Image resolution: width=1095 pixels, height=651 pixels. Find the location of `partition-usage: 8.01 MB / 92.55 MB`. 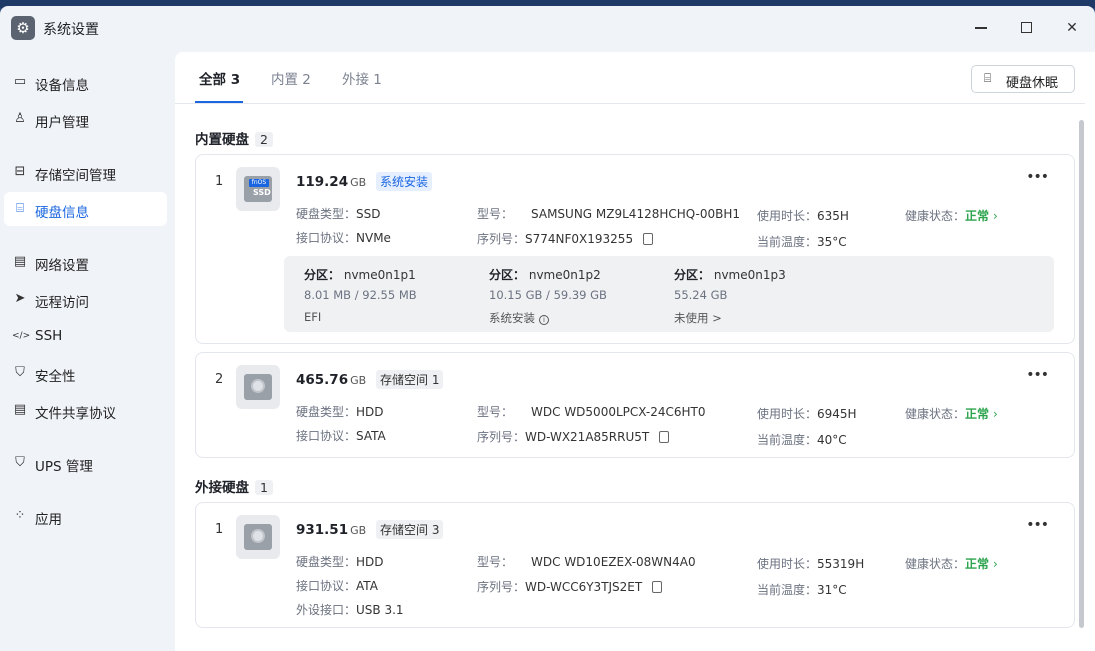

partition-usage: 8.01 MB / 92.55 MB is located at coordinates (360, 295).